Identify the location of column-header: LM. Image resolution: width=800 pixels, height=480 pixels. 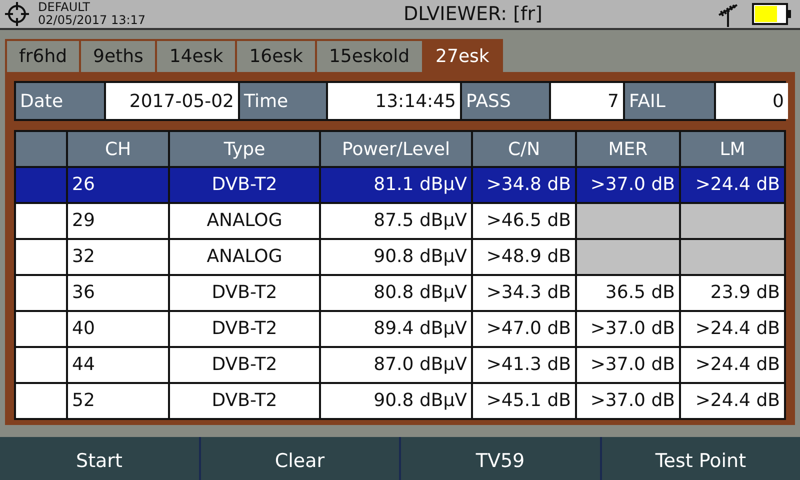
(732, 149).